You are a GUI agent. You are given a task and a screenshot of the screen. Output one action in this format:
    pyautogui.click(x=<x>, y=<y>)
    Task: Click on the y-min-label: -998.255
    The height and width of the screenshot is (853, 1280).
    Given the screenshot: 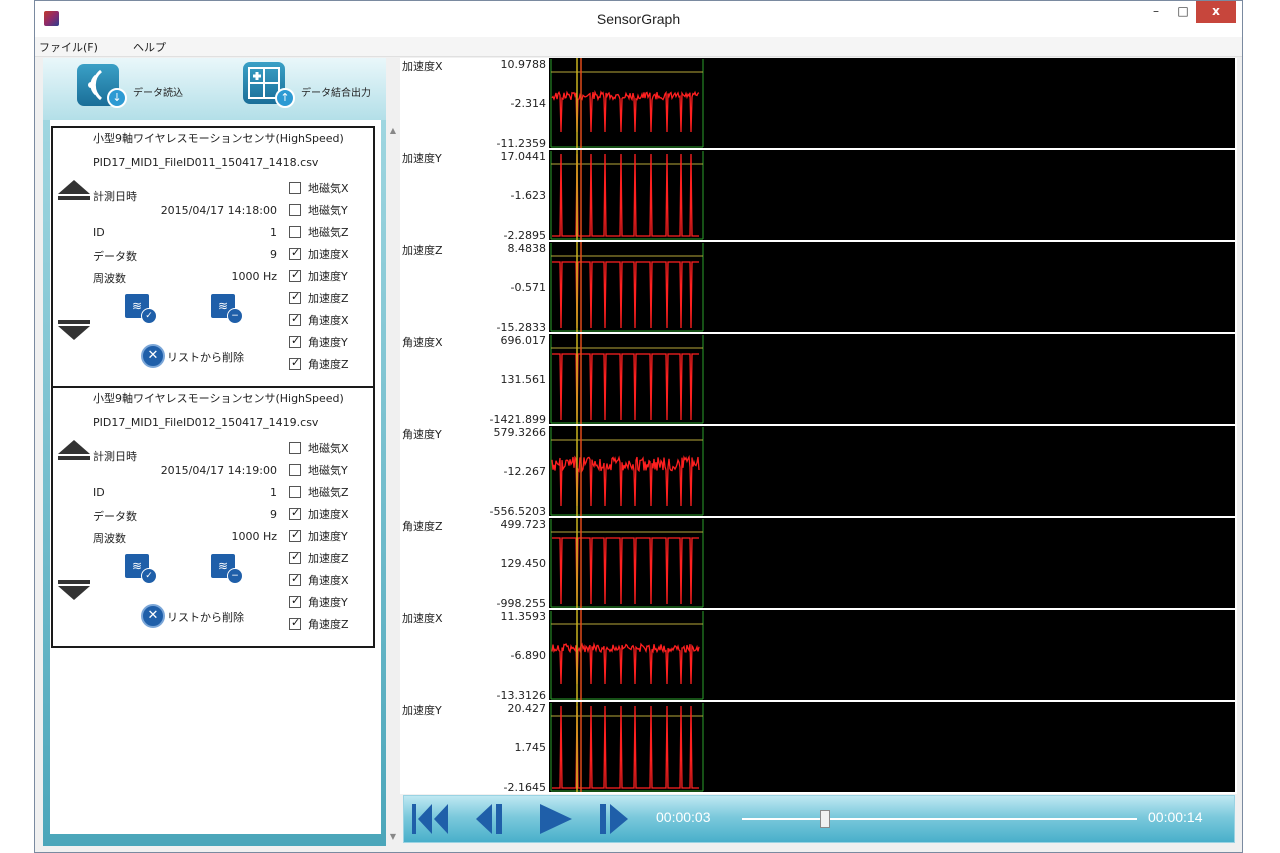 What is the action you would take?
    pyautogui.click(x=521, y=603)
    